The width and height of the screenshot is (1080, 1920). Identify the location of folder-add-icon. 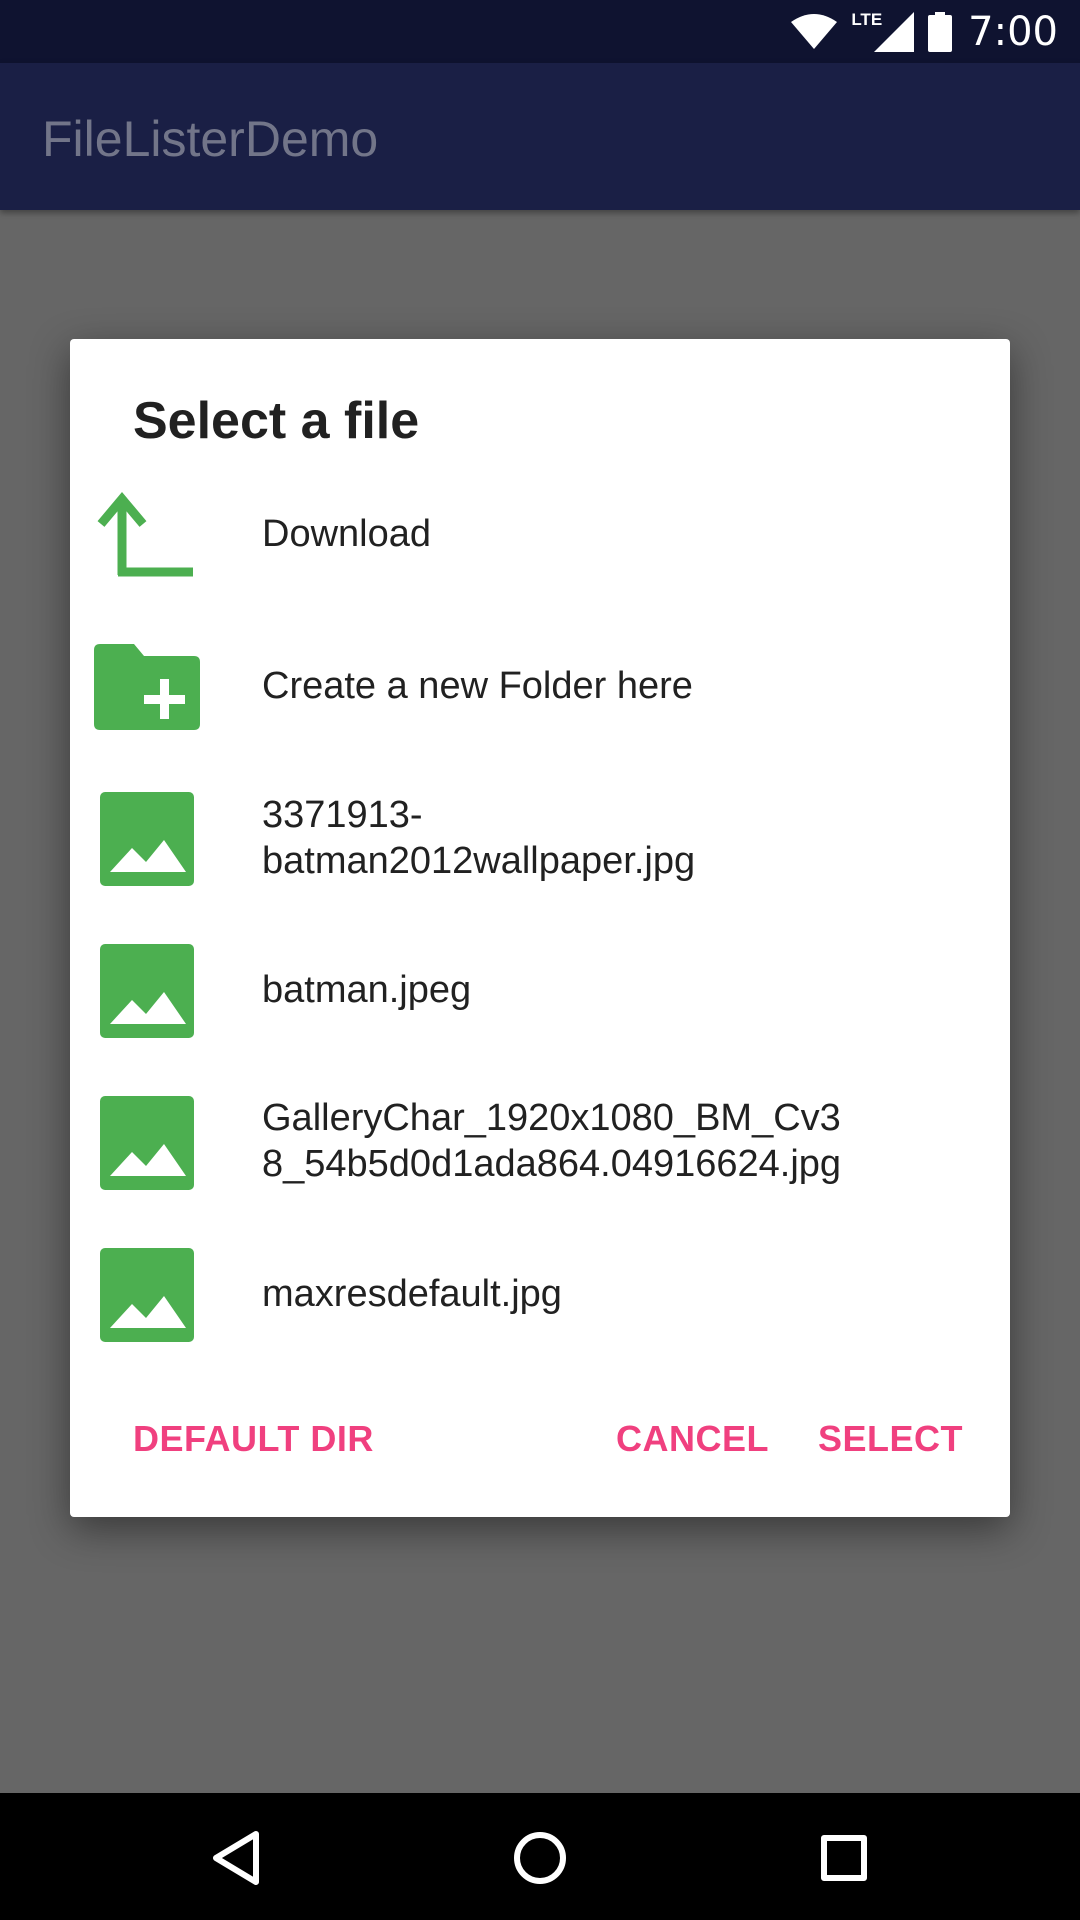
(147, 687).